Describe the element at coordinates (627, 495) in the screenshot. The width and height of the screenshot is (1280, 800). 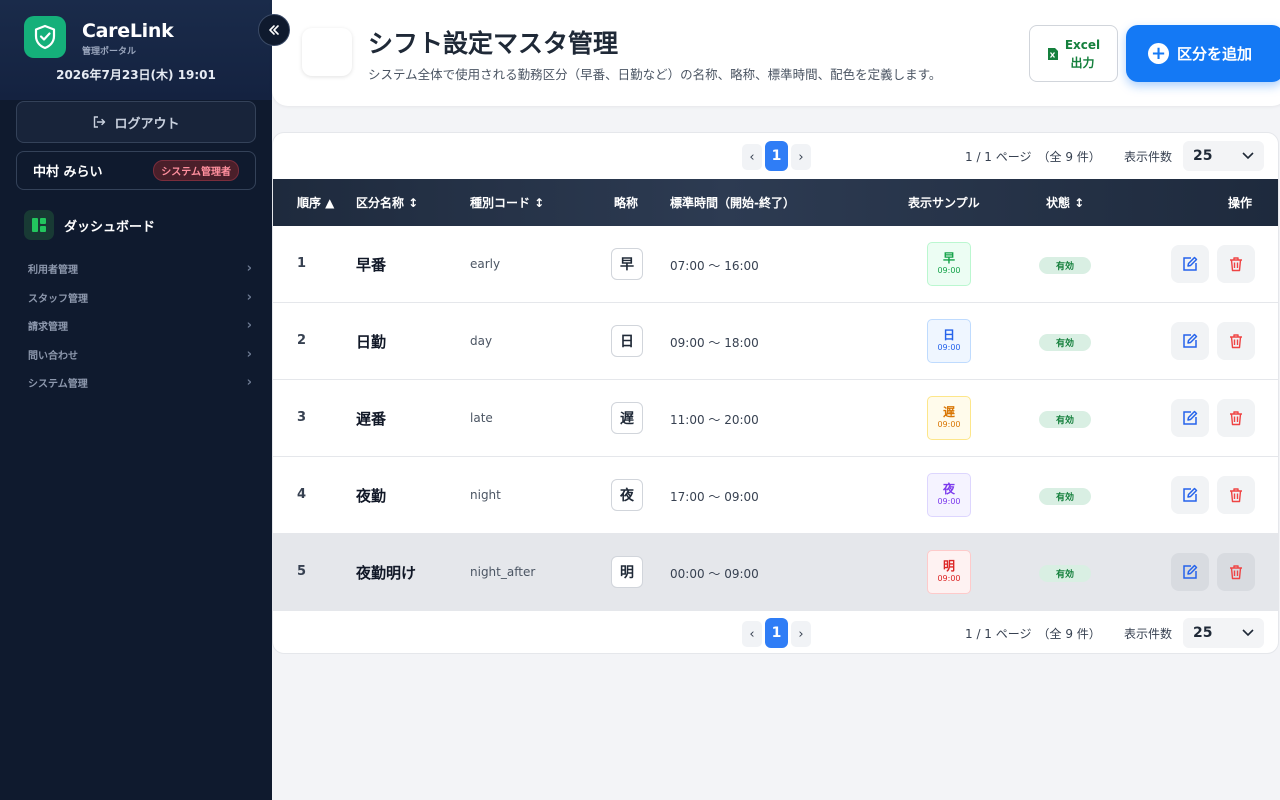
I see `row-abbr: 夜` at that location.